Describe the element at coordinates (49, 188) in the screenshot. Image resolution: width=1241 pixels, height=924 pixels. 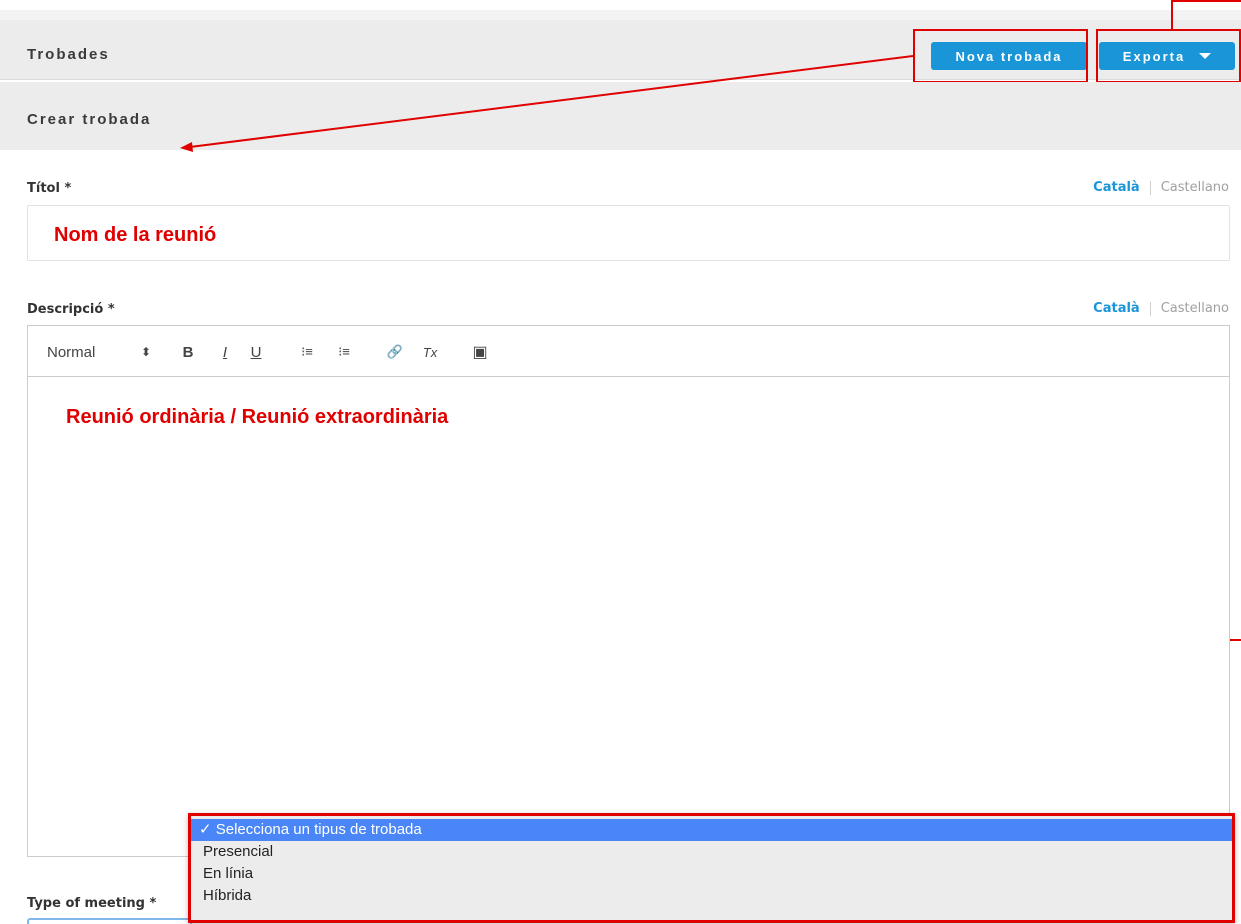
I see `title-label: Títol *` at that location.